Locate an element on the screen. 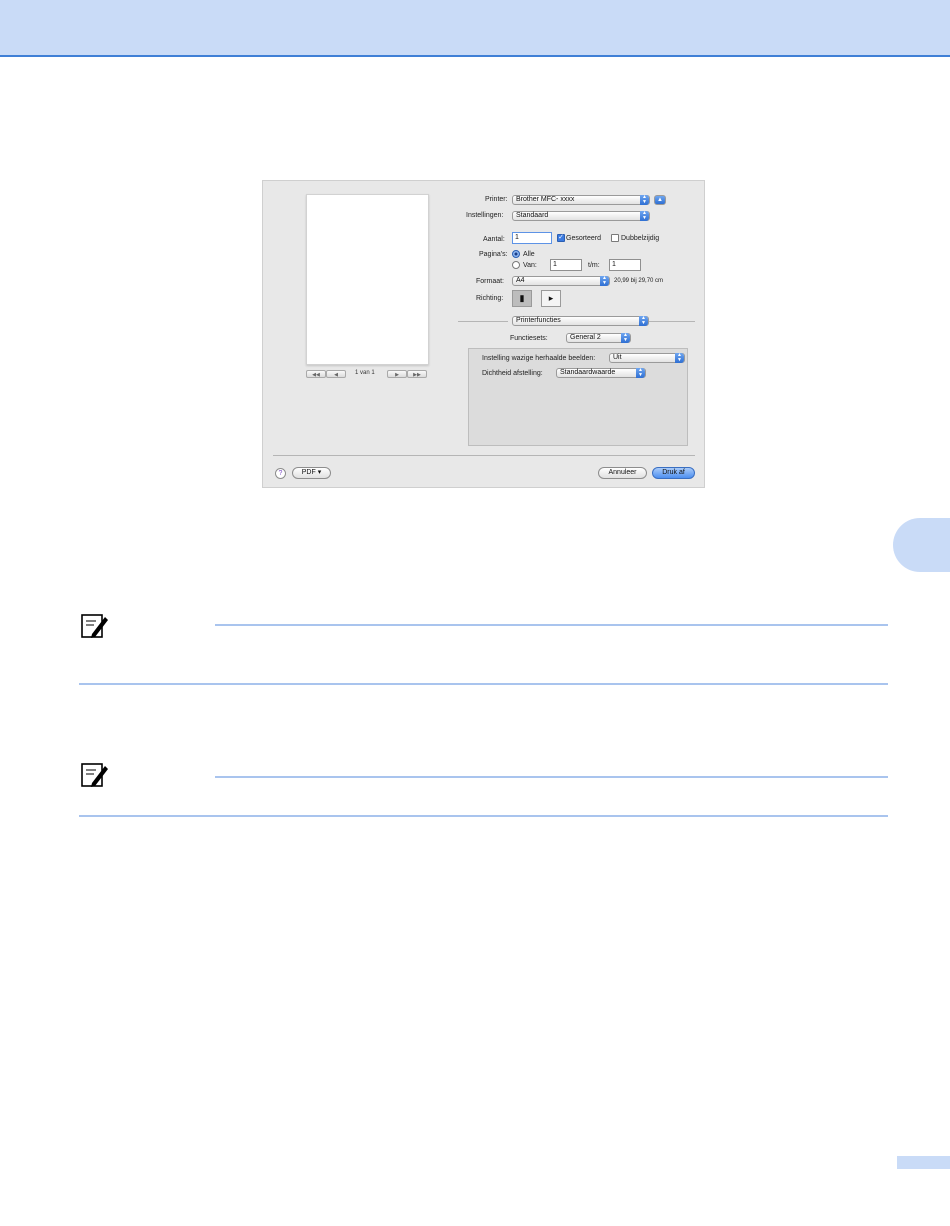 This screenshot has width=950, height=1226. copies-label: Aantal: is located at coordinates (494, 239).